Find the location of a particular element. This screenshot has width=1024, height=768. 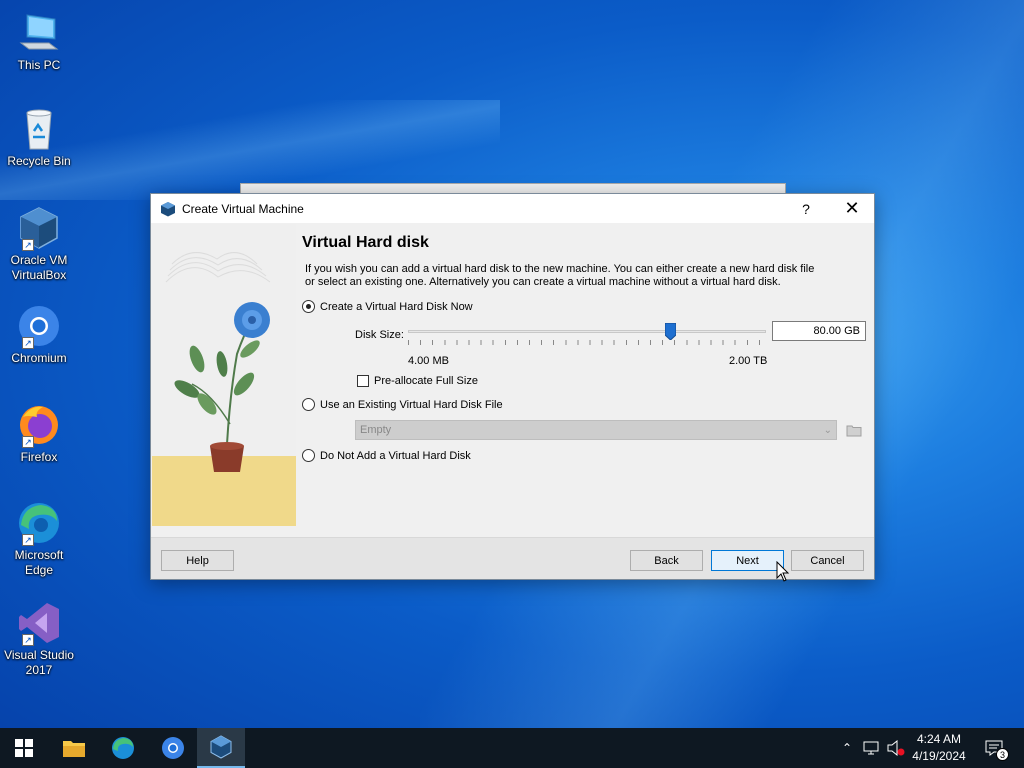

desktop-icon-this-pc: This PC is located at coordinates (39, 41).